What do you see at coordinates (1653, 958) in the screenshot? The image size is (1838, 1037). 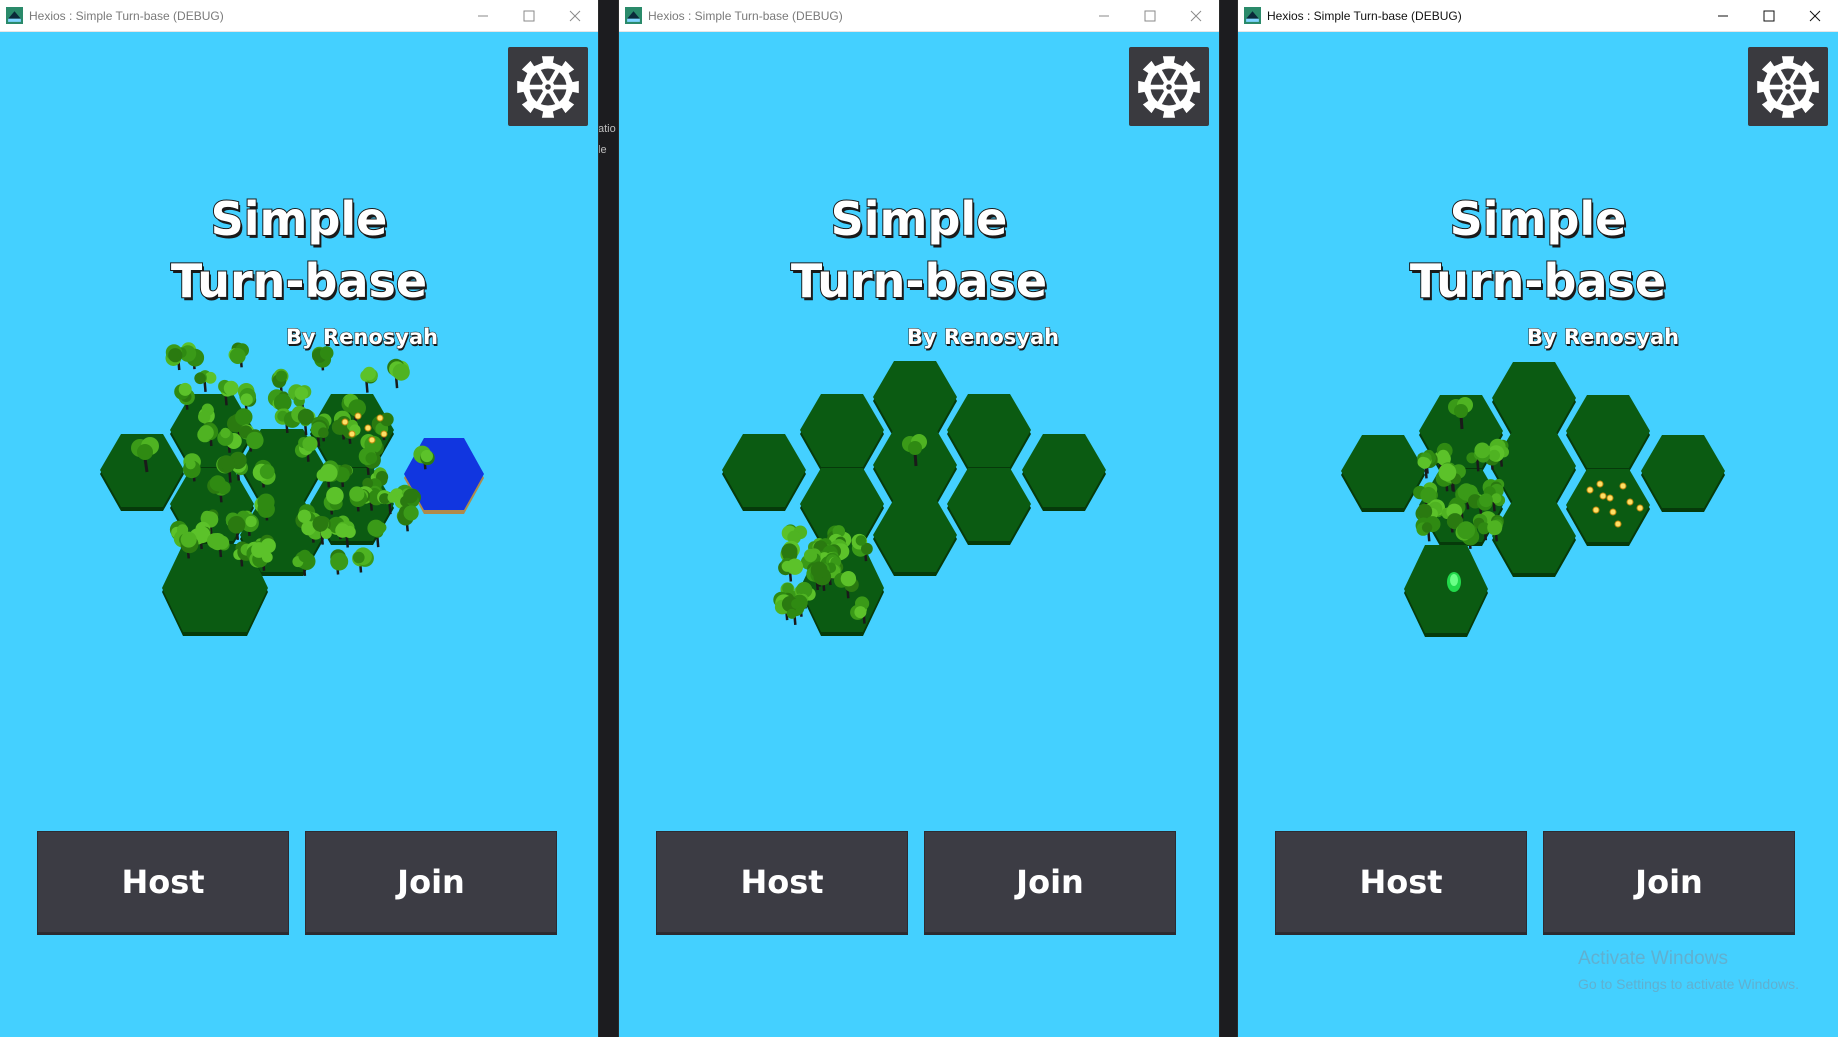 I see `watermark-line1: Activate Windows` at bounding box center [1653, 958].